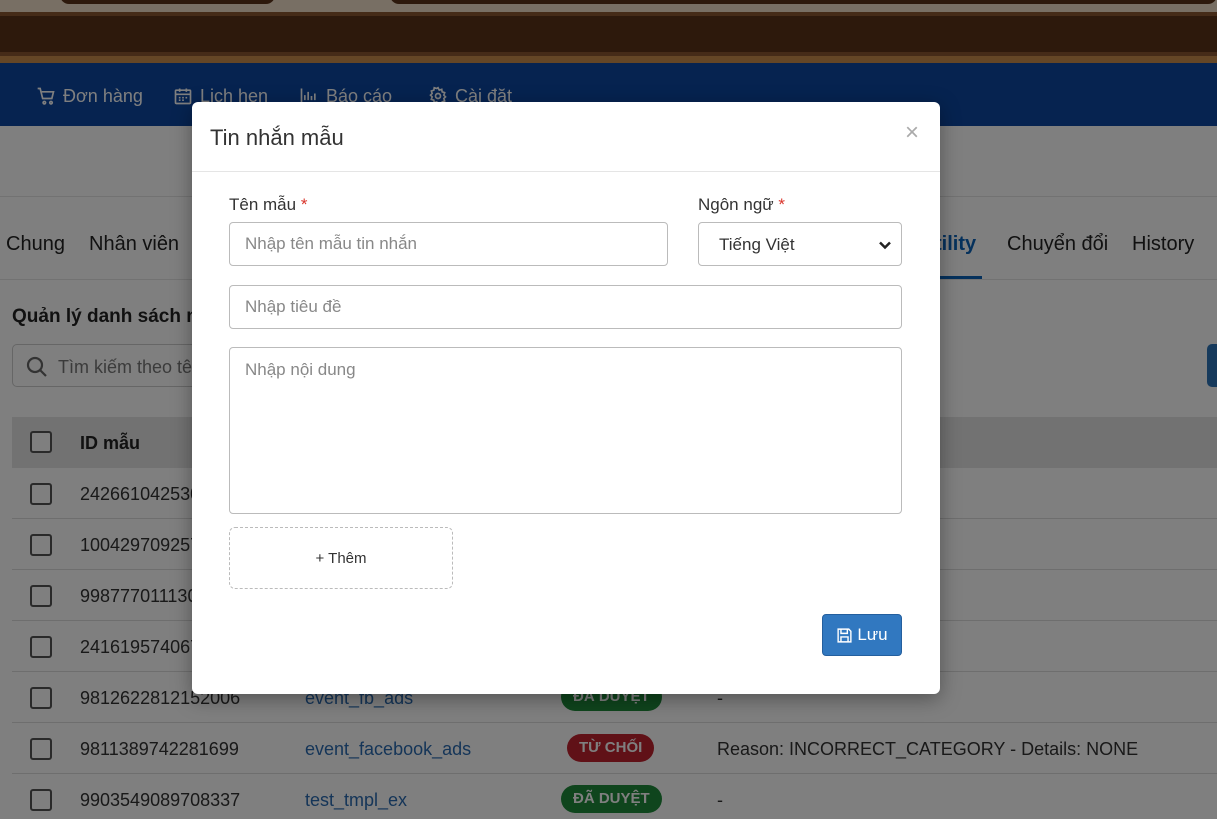 This screenshot has height=819, width=1217. What do you see at coordinates (757, 244) in the screenshot?
I see `language-selected-value: Tiếng Việt` at bounding box center [757, 244].